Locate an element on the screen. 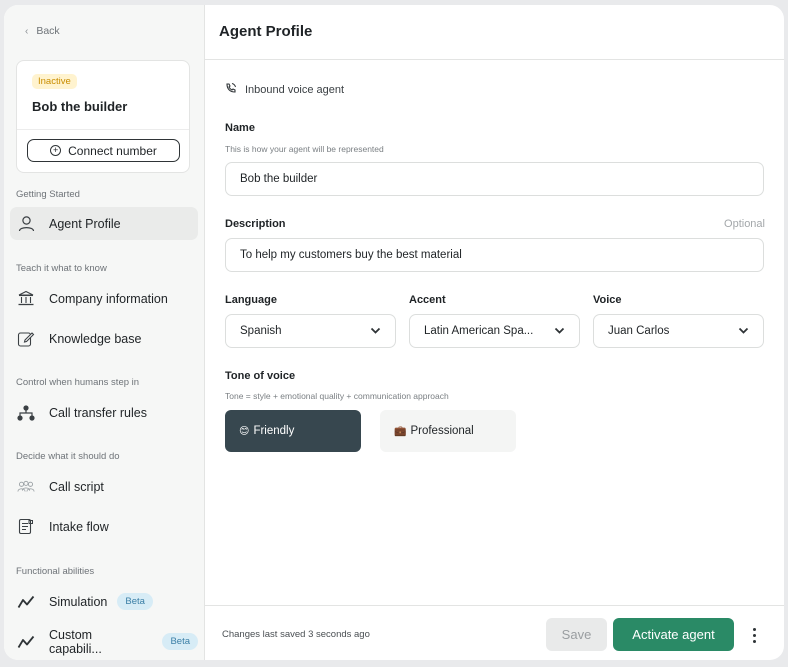 The height and width of the screenshot is (667, 788). tone-option-label: Professional is located at coordinates (442, 431).